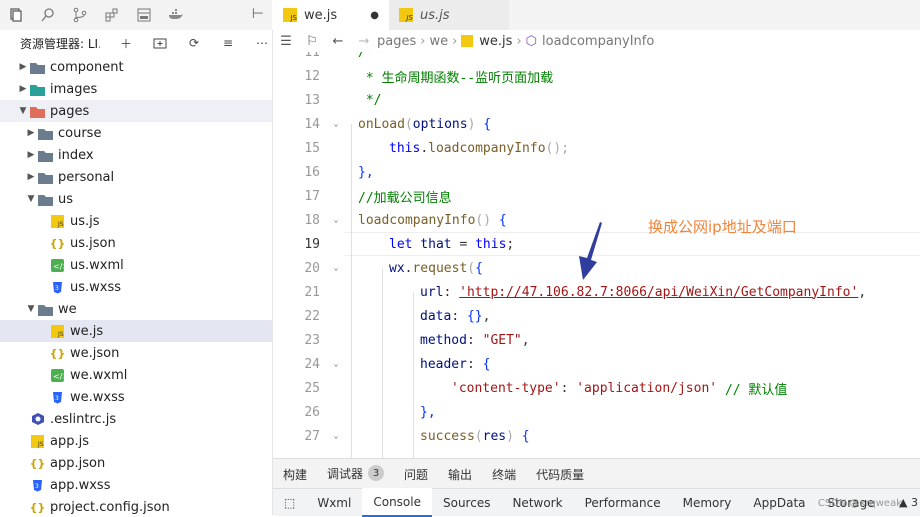  What do you see at coordinates (228, 43) in the screenshot?
I see `collapse-all-icon: ≡` at bounding box center [228, 43].